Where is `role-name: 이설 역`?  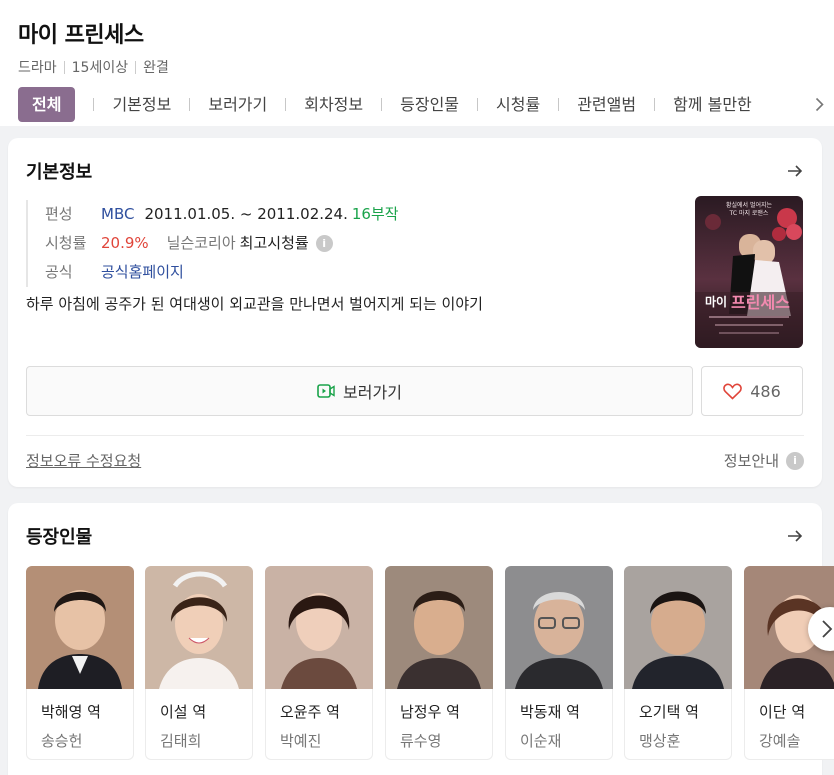 role-name: 이설 역 is located at coordinates (183, 712).